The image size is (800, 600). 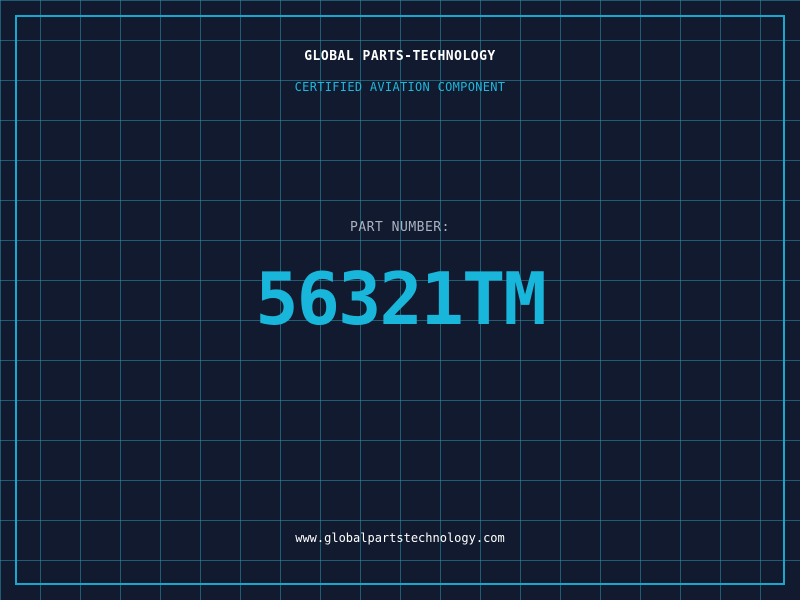 What do you see at coordinates (400, 538) in the screenshot?
I see `website-link: www.globalpartstechnology.com` at bounding box center [400, 538].